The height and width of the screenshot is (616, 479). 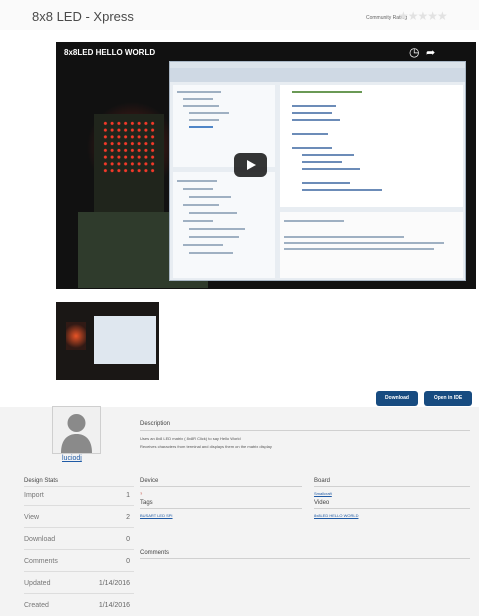 What do you see at coordinates (114, 583) in the screenshot?
I see `stat-updated-value: 1/14/2016` at bounding box center [114, 583].